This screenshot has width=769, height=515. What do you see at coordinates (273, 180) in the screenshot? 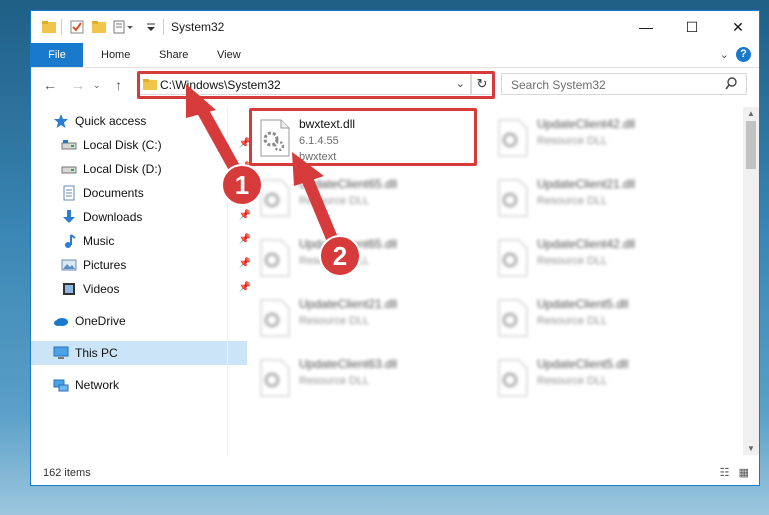
I see `annotation-overlay` at bounding box center [273, 180].